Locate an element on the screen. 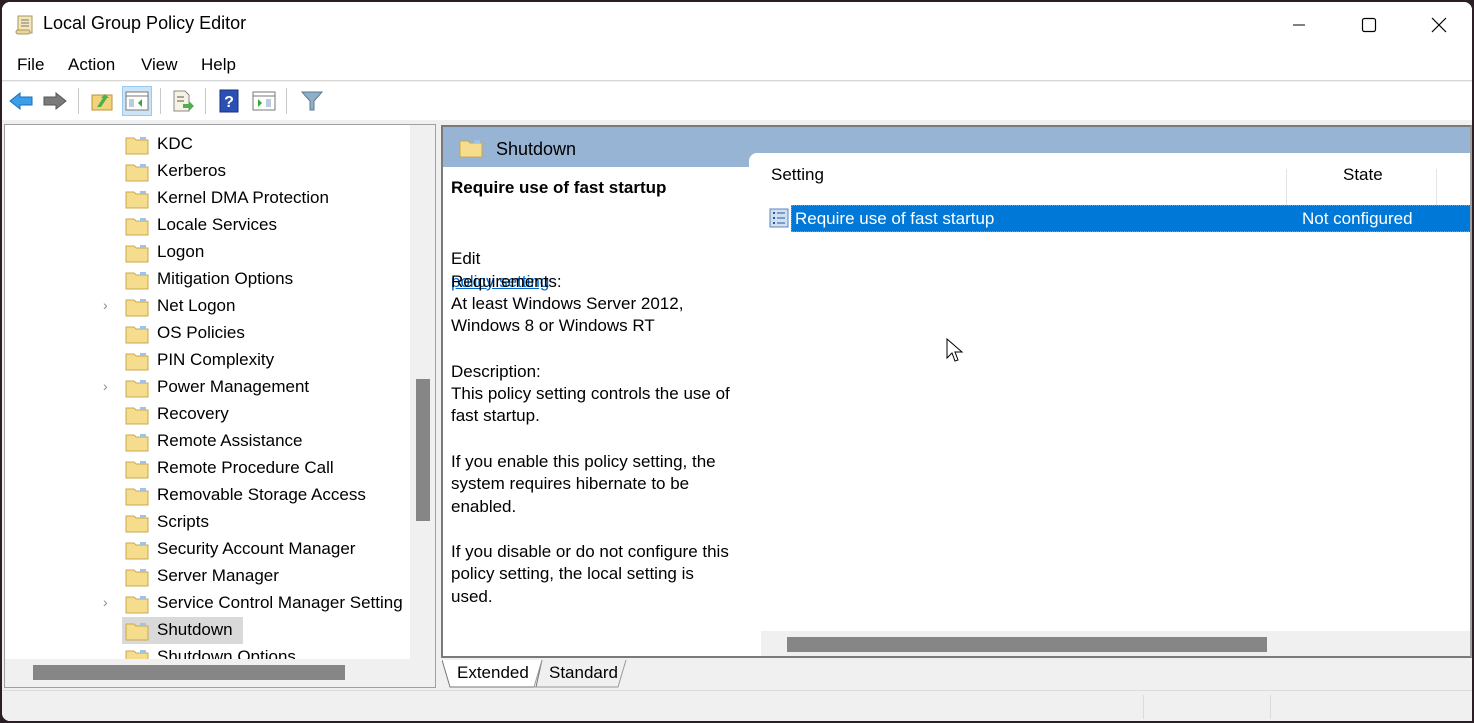 This screenshot has width=1474, height=723. tree-item-label: Server Manager is located at coordinates (218, 575).